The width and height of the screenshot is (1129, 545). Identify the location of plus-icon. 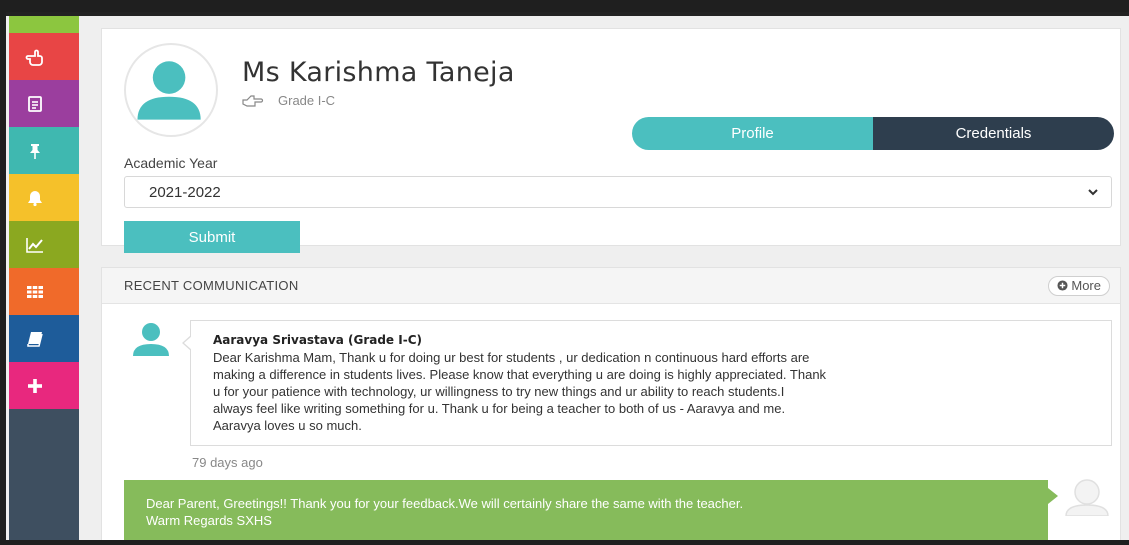
(35, 385).